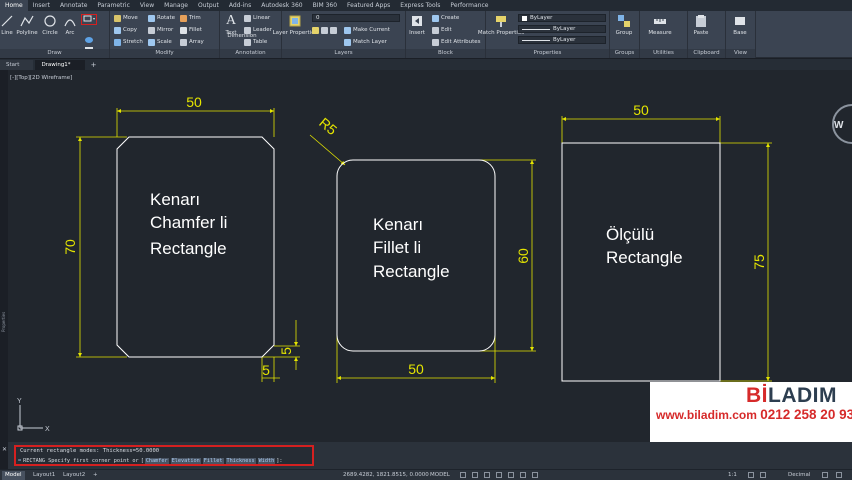 This screenshot has height=480, width=852. I want to click on tab-featured-apps: Featured Apps, so click(368, 5).